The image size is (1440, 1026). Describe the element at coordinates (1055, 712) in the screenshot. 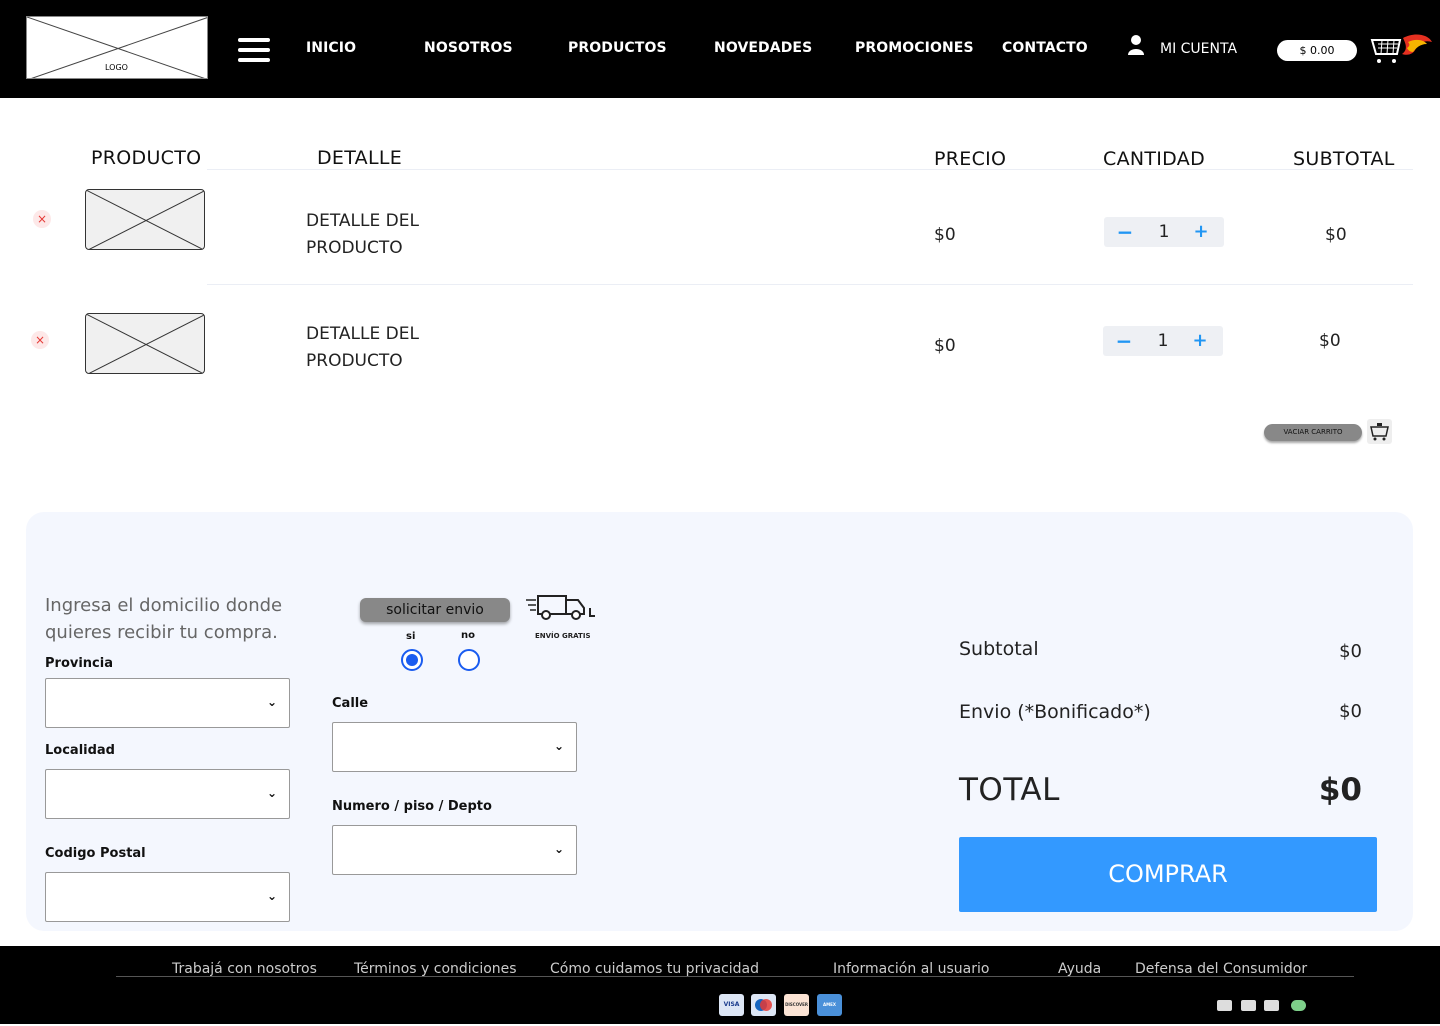

I see `shipping-label: Envio (*Bonificado*)` at that location.